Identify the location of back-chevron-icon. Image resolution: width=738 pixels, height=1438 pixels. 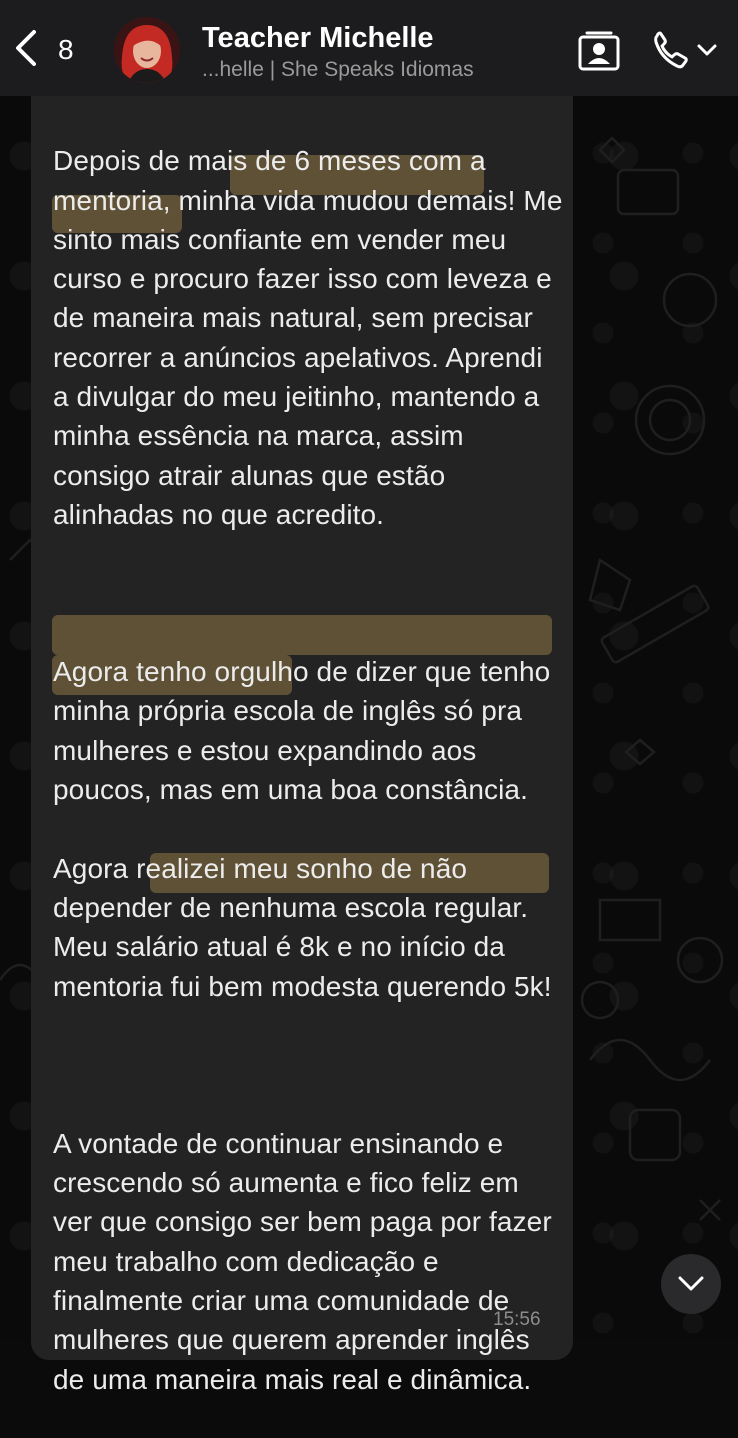
(26, 50).